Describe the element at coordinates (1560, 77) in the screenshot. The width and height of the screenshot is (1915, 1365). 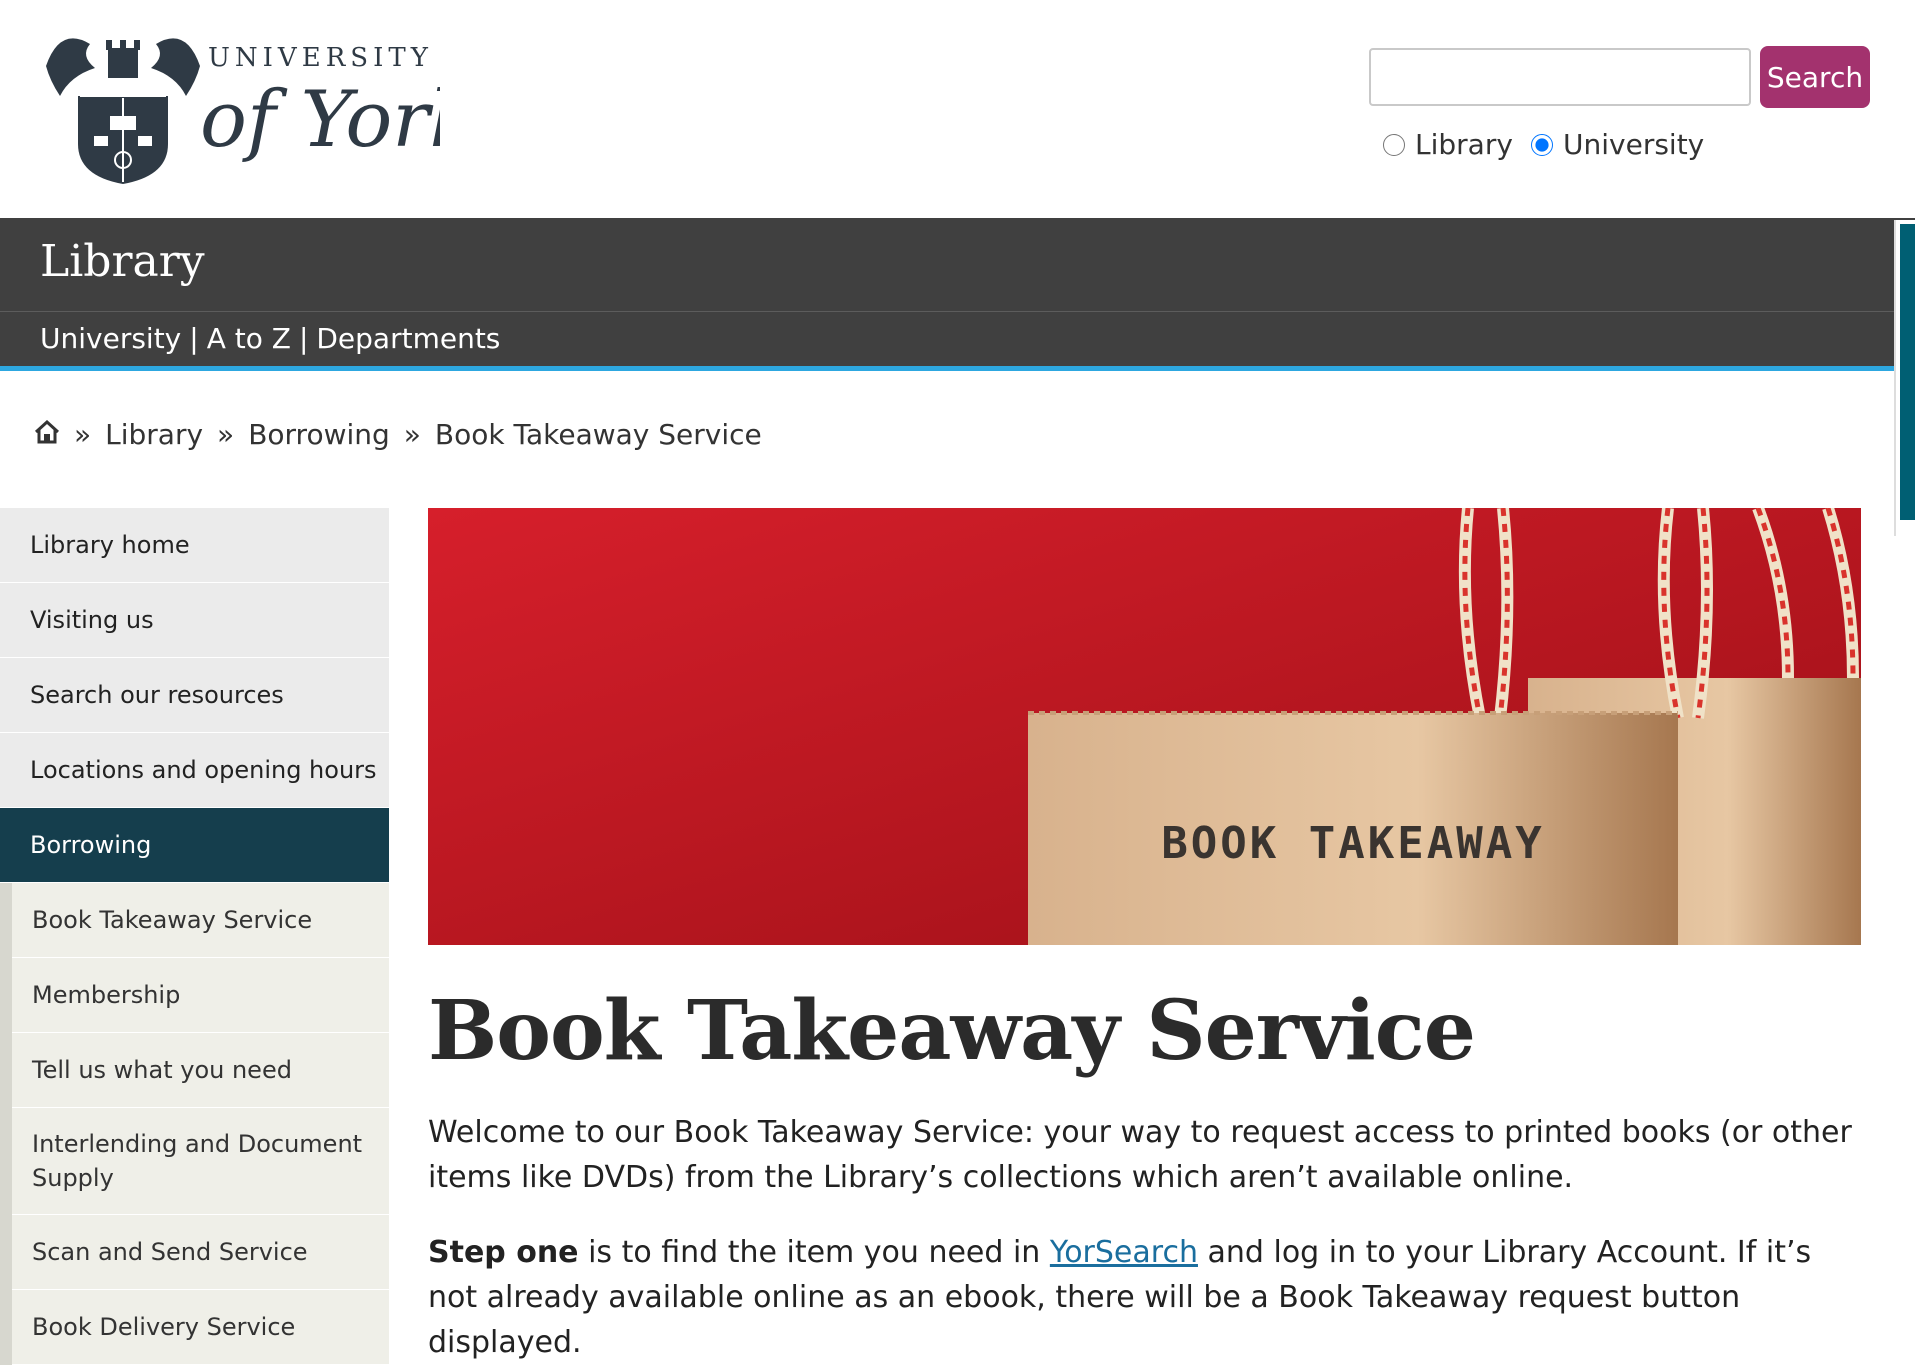
I see `search-input` at that location.